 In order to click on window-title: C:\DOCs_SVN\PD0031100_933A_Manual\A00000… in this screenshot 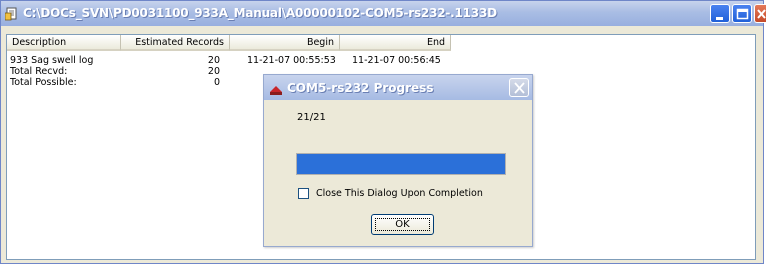, I will do `click(260, 13)`.